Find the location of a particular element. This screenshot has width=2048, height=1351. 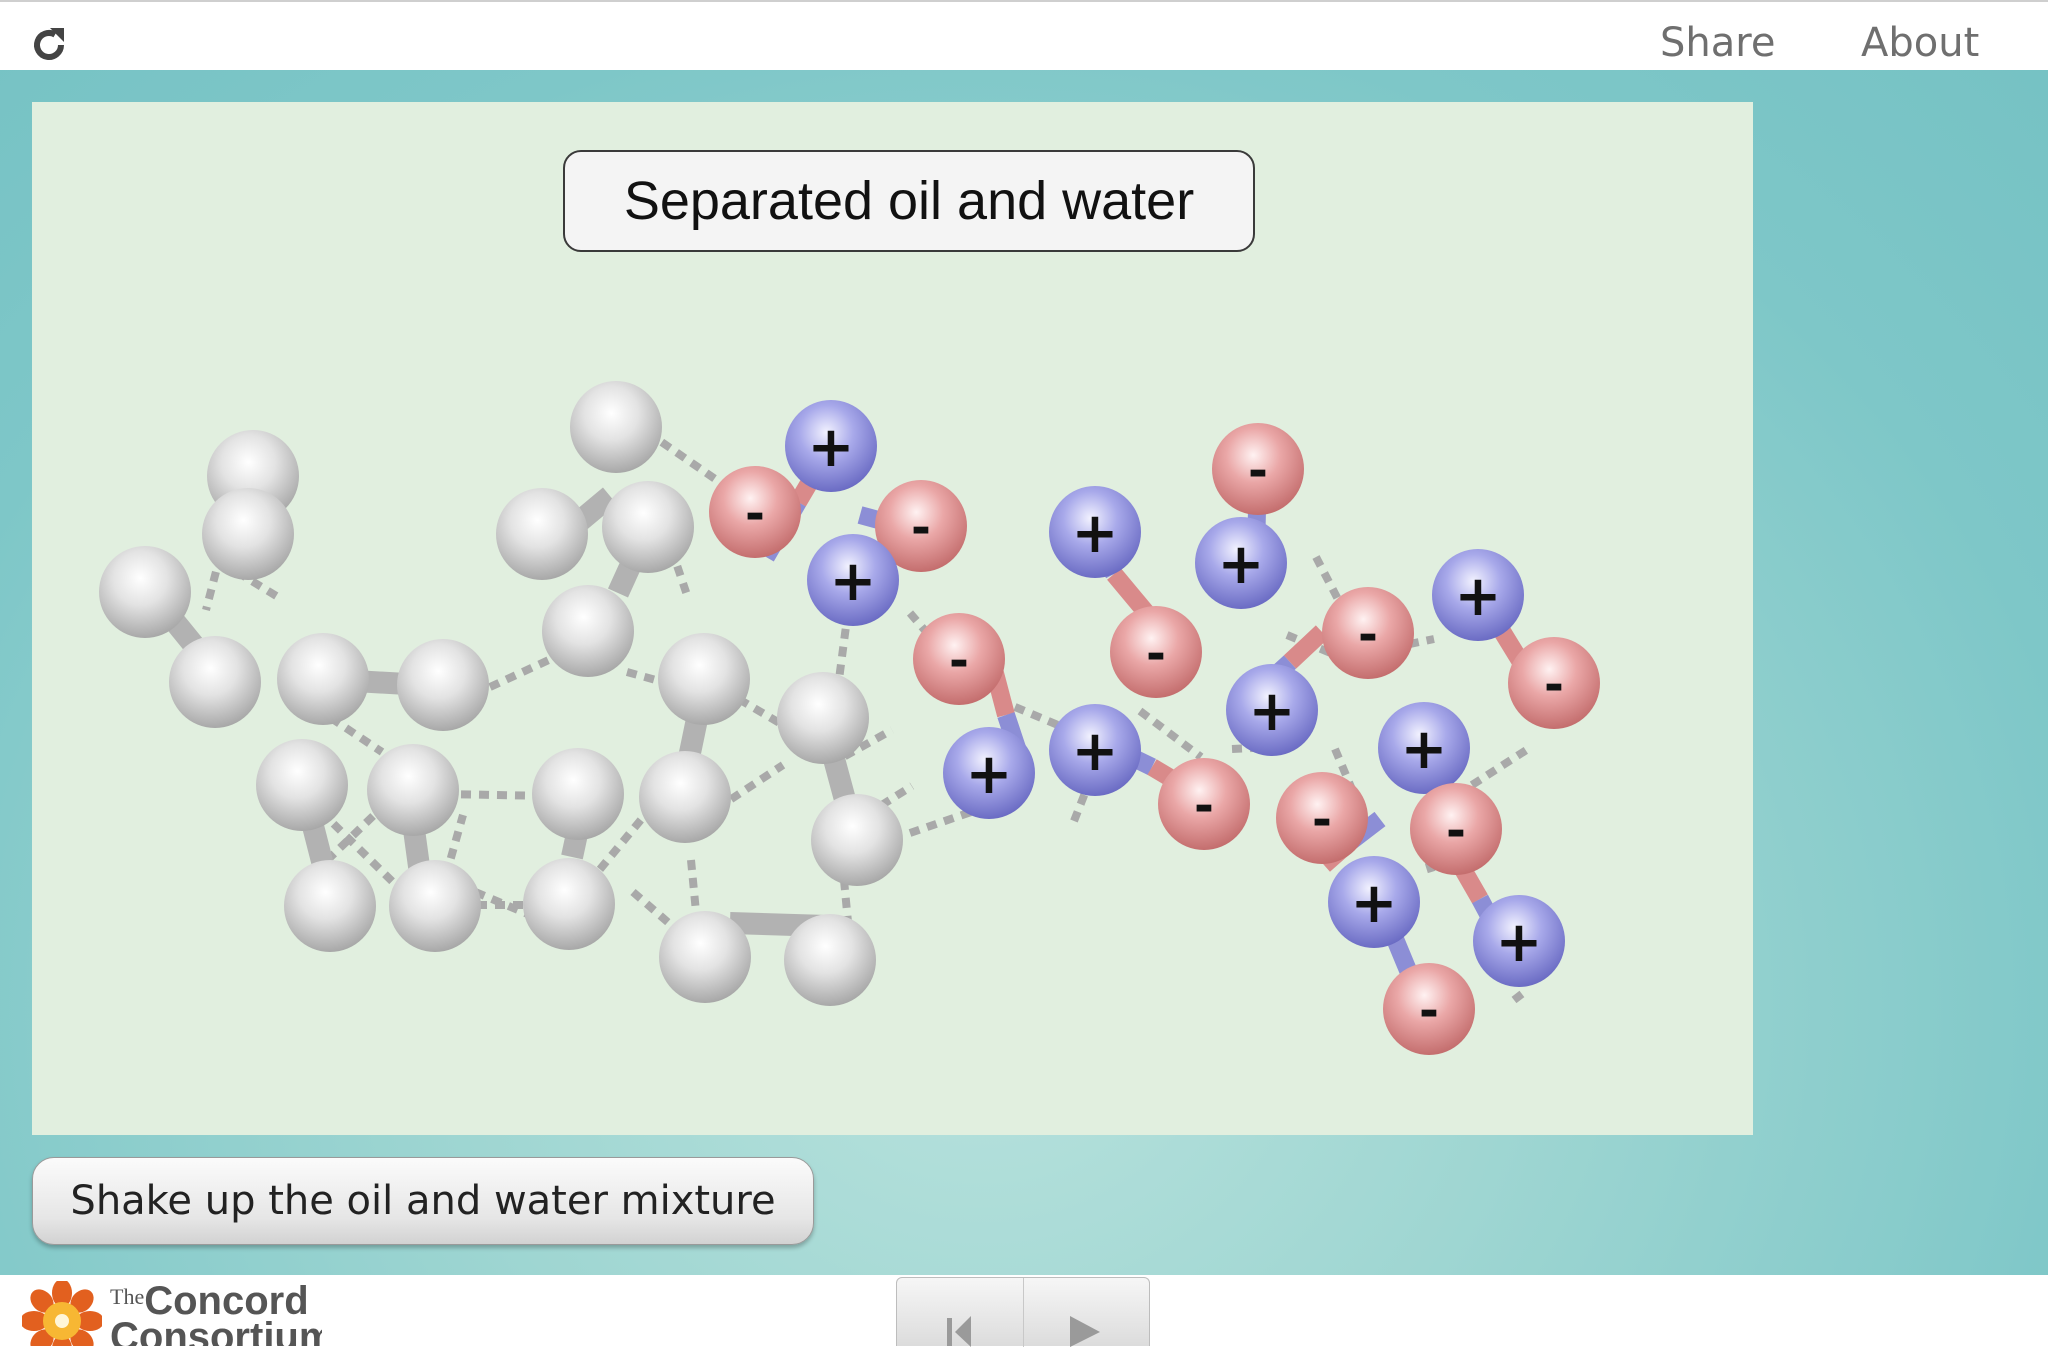

play-icon is located at coordinates (1085, 1331).